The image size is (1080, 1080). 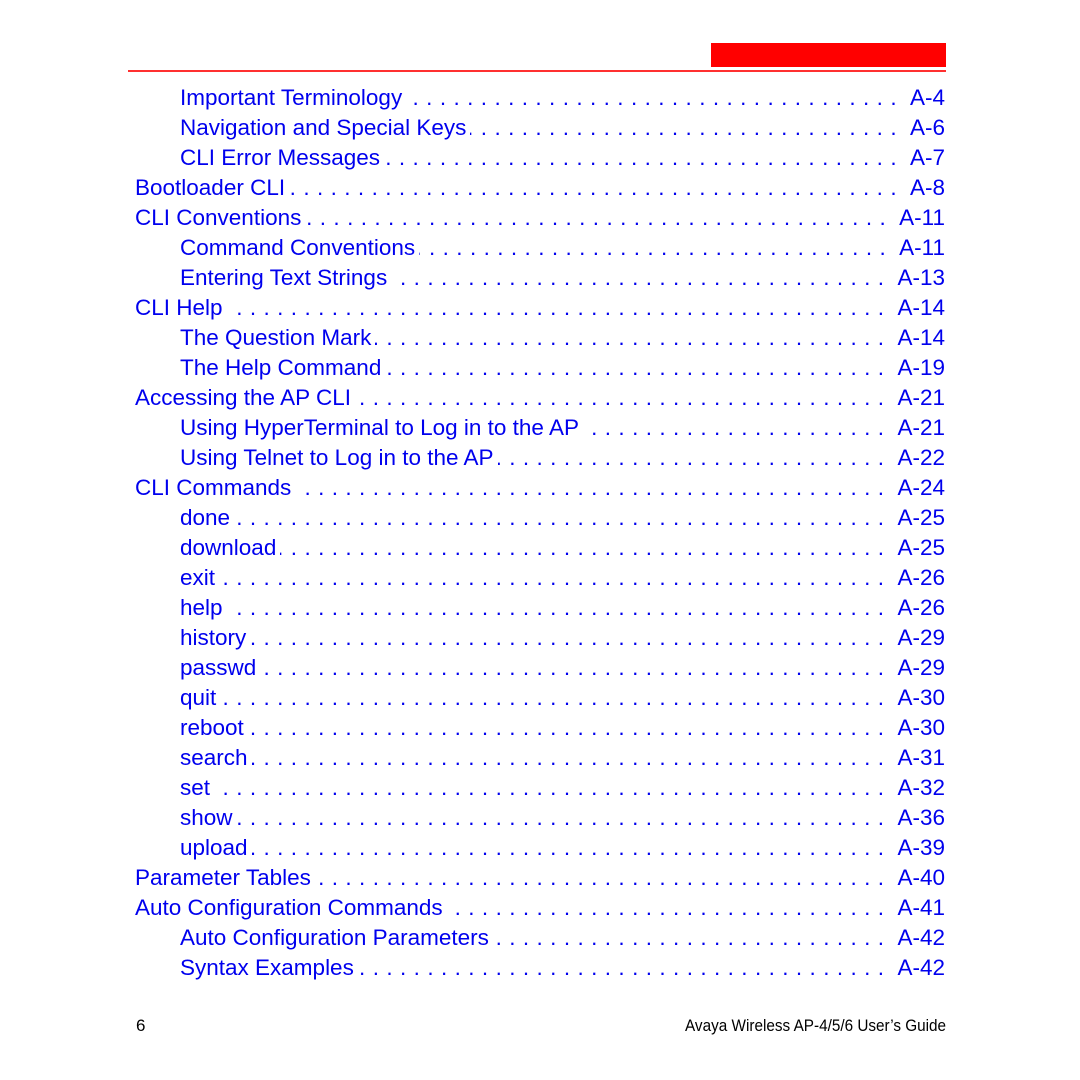 What do you see at coordinates (220, 668) in the screenshot?
I see `toc-entry-label: passwd` at bounding box center [220, 668].